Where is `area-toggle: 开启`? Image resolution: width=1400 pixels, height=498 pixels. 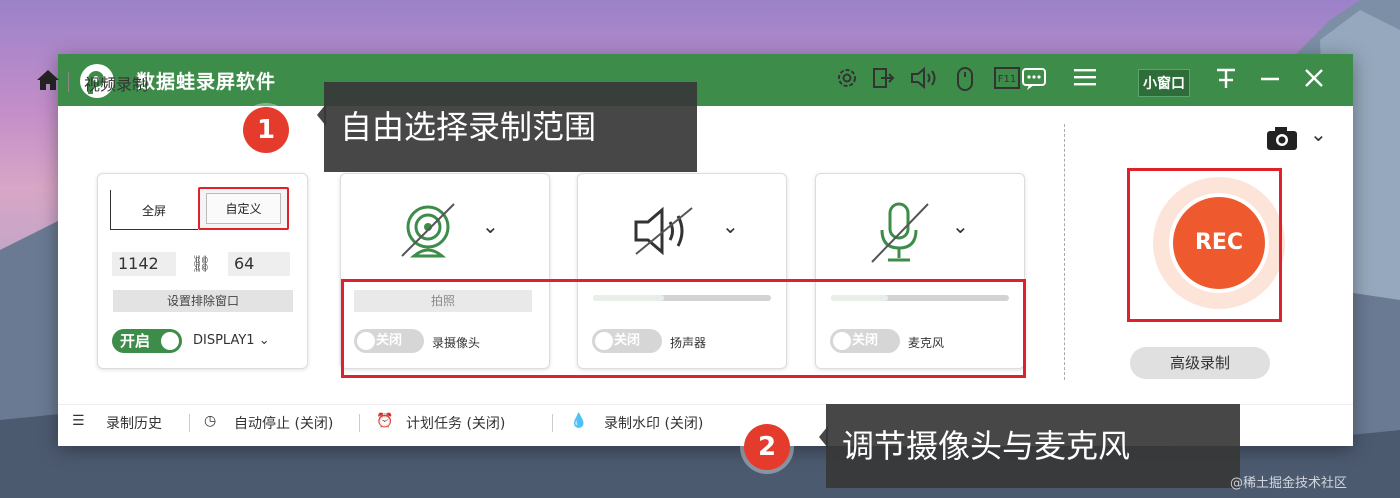 area-toggle: 开启 is located at coordinates (147, 341).